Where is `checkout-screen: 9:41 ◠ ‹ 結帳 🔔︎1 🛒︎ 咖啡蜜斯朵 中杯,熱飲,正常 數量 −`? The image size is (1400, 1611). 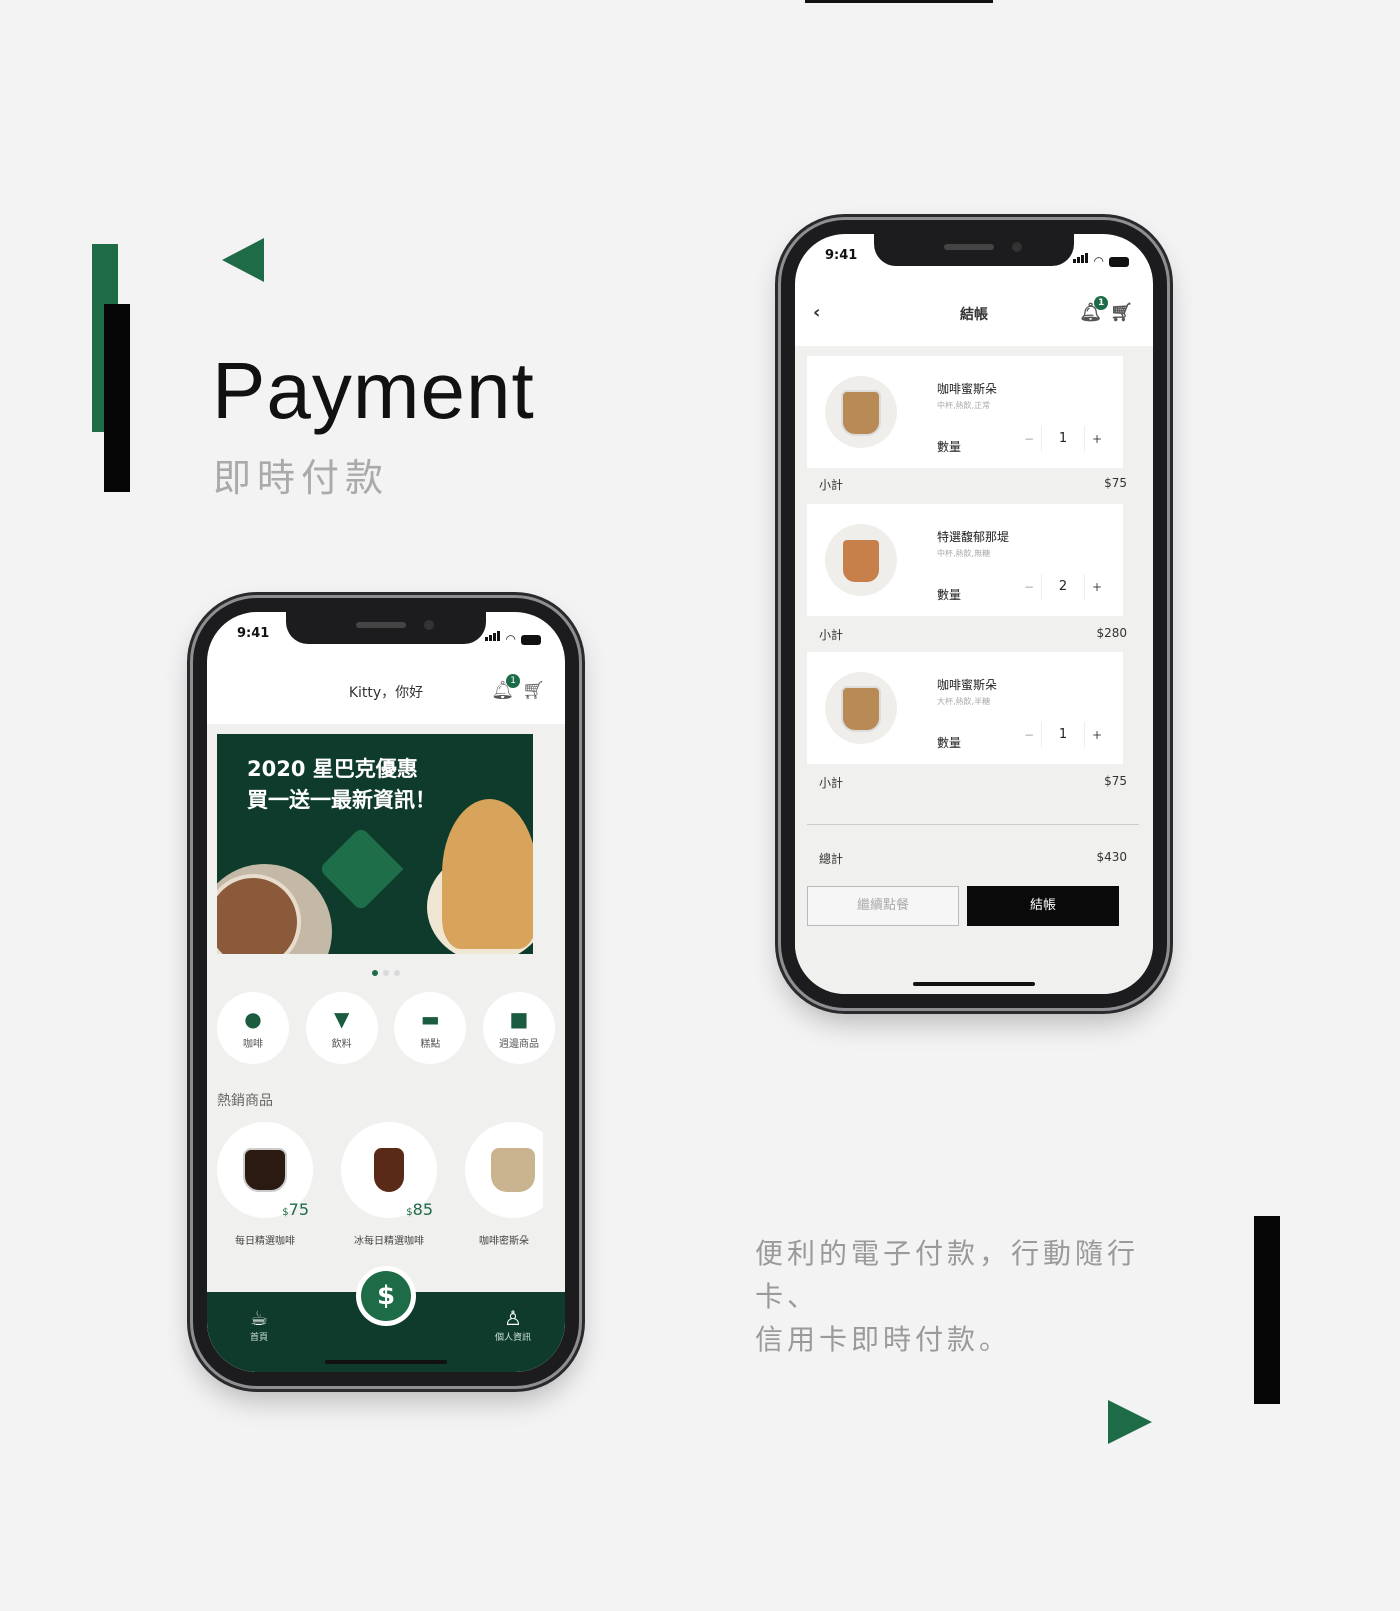 checkout-screen: 9:41 ◠ ‹ 結帳 🔔︎1 🛒︎ 咖啡蜜斯朵 中杯,熱飲,正常 數量 − is located at coordinates (974, 614).